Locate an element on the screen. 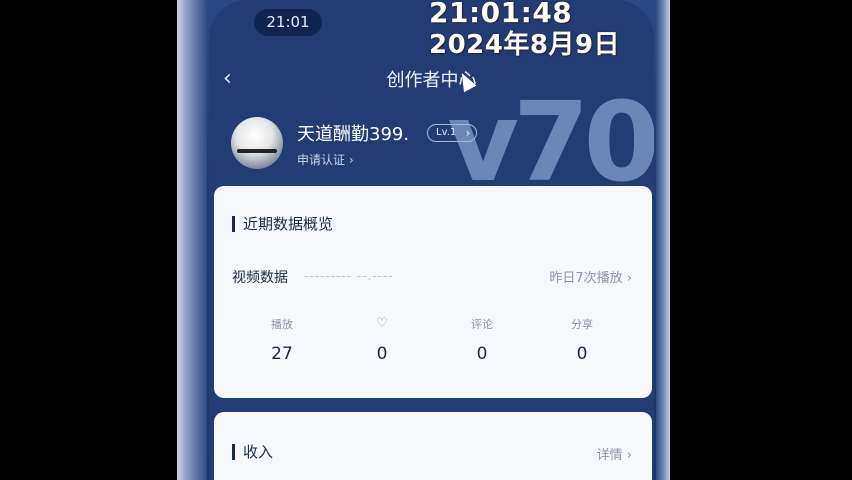 The image size is (852, 480). stat-label: 分享 is located at coordinates (582, 324).